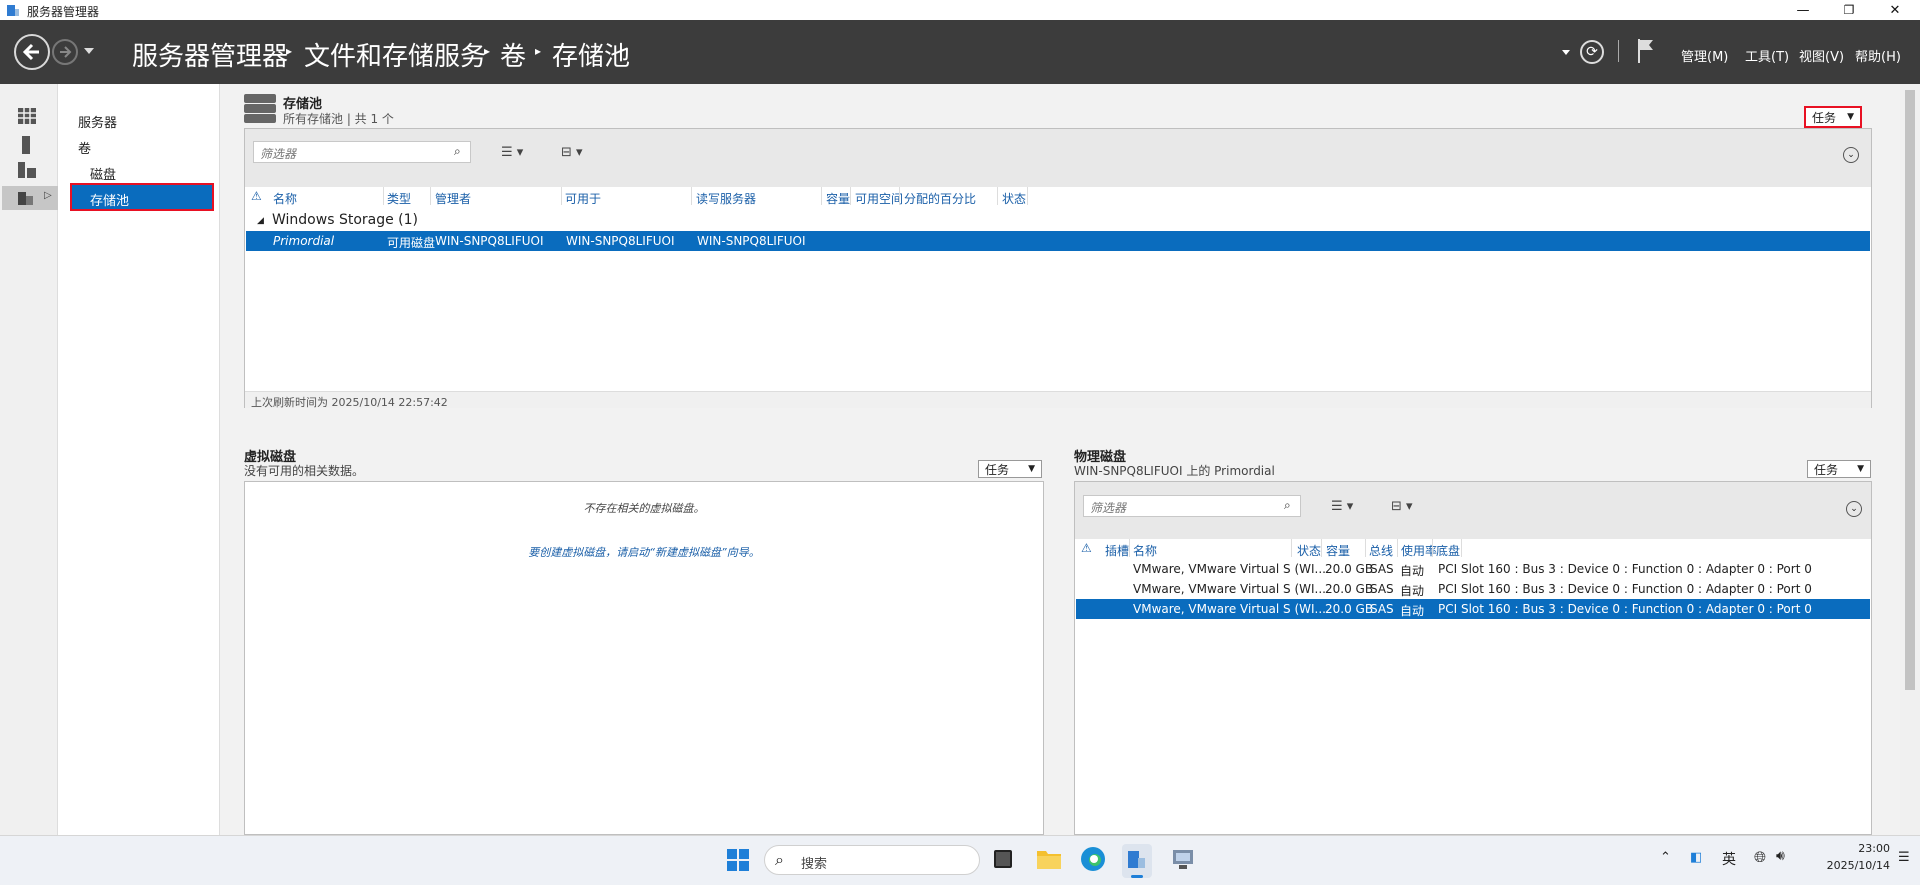  I want to click on taskbar-search-box: ⌕ 搜索, so click(872, 860).